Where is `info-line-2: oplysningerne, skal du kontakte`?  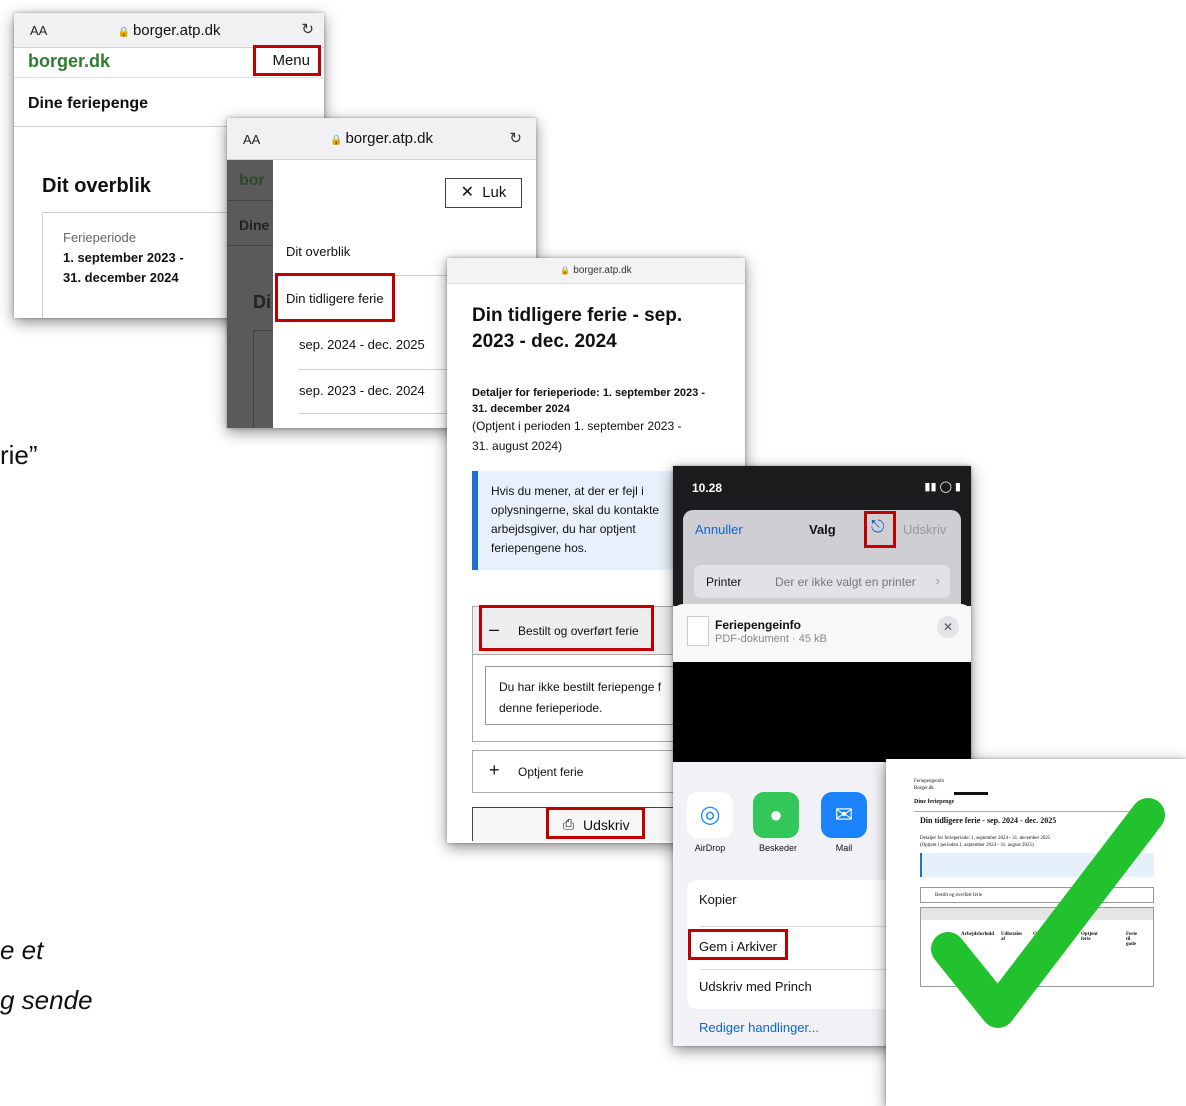 info-line-2: oplysningerne, skal du kontakte is located at coordinates (575, 510).